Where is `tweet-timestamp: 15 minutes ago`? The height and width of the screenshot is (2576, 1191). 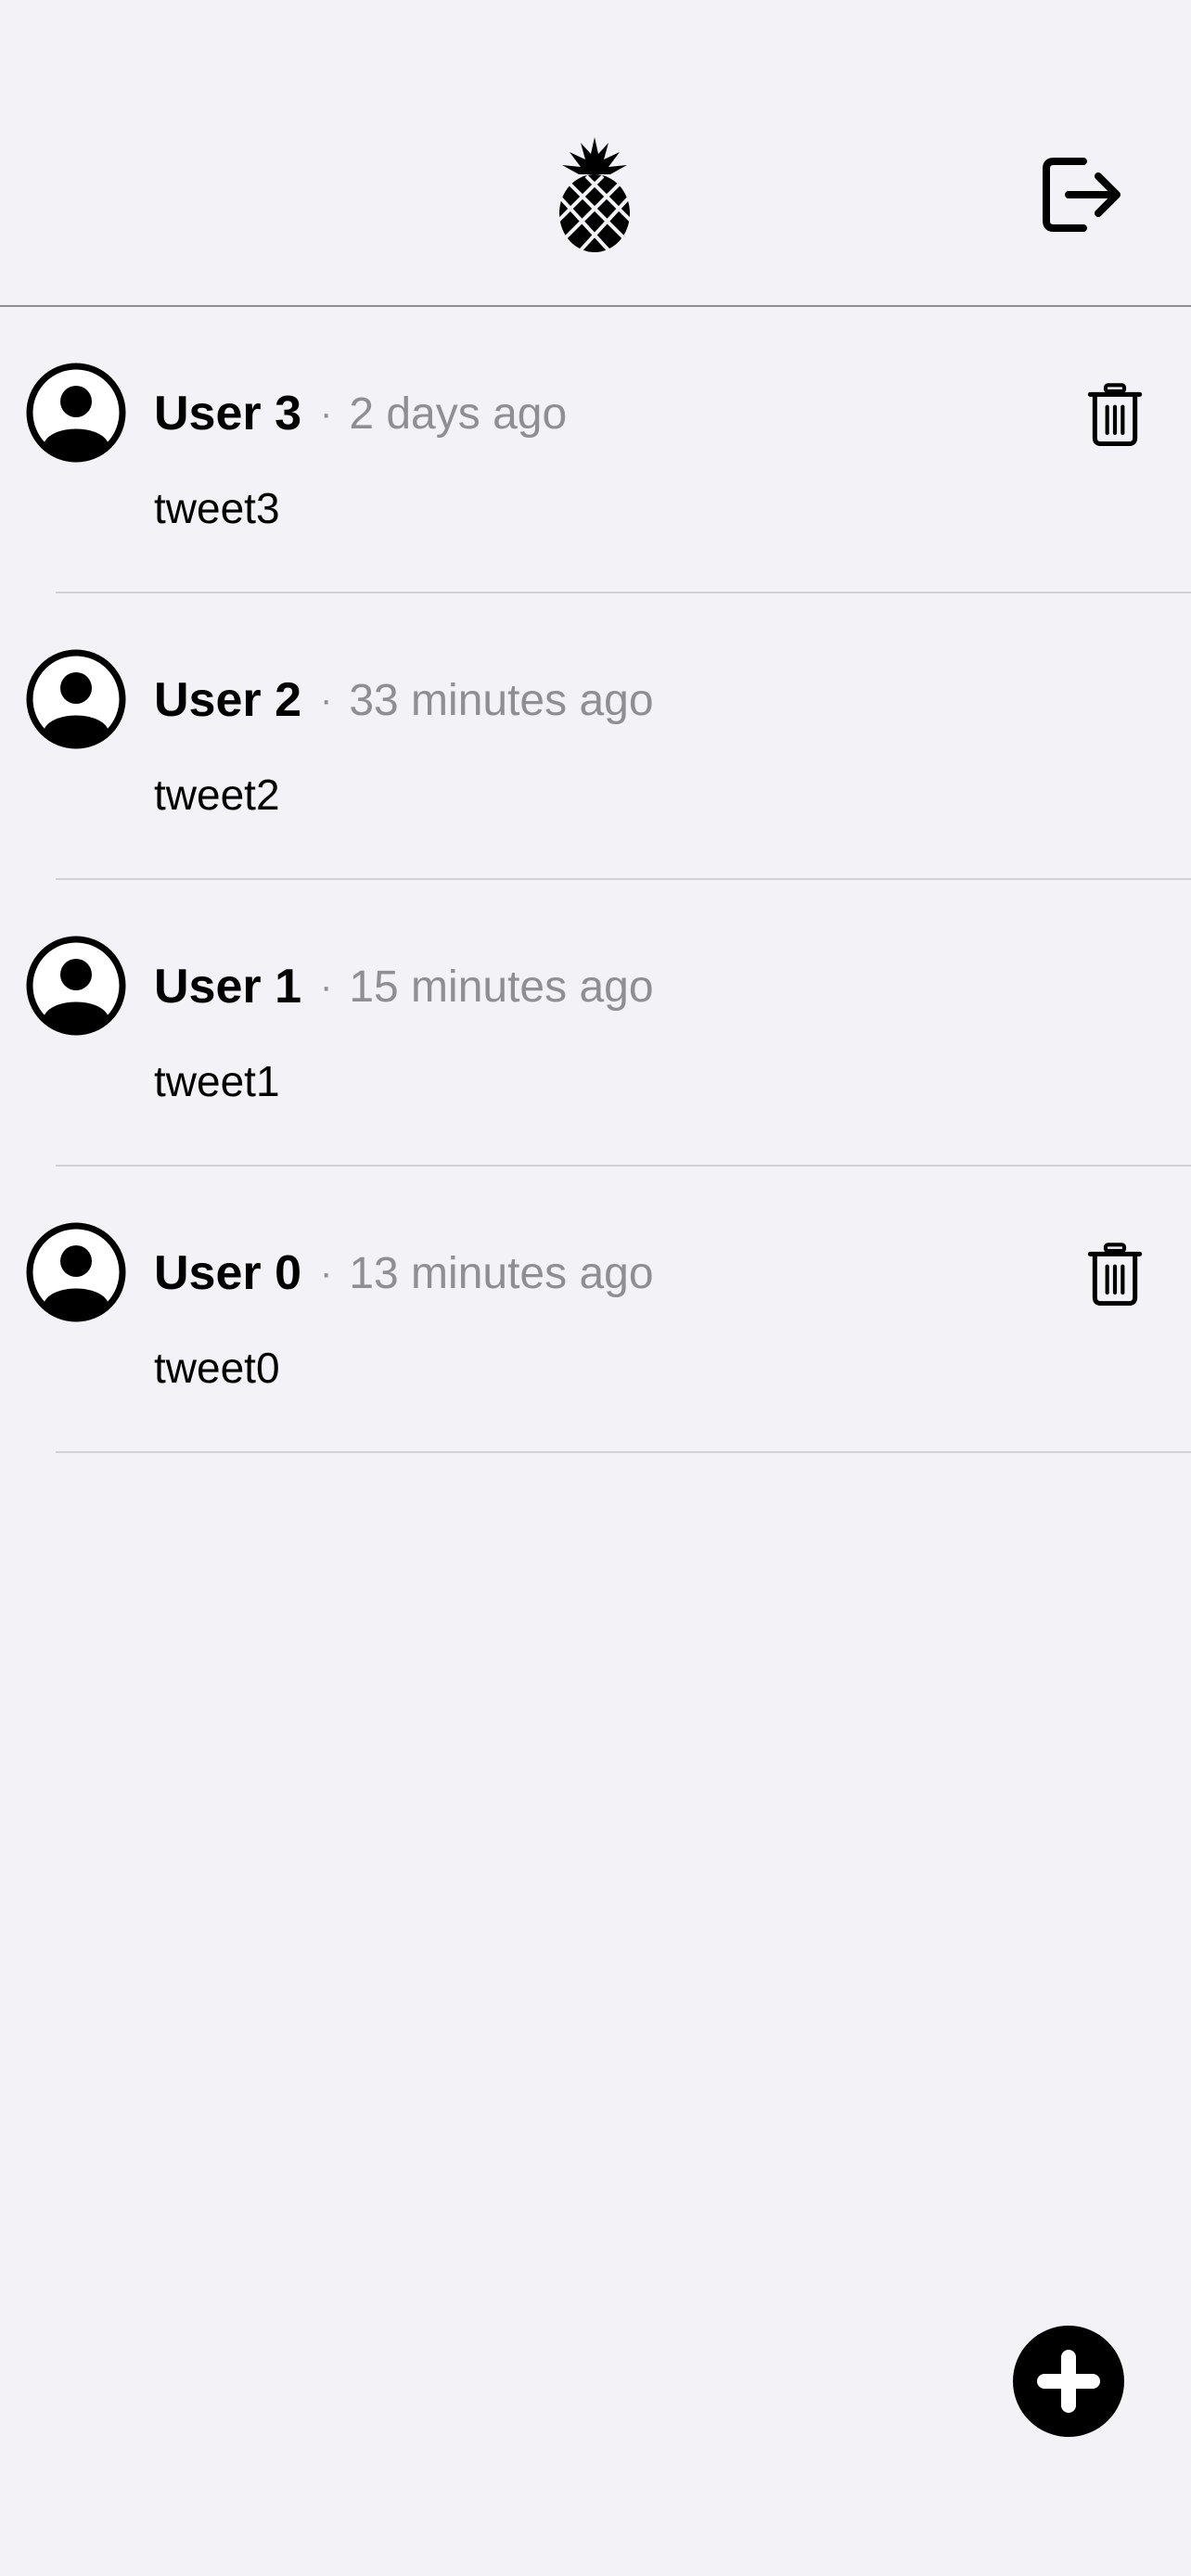 tweet-timestamp: 15 minutes ago is located at coordinates (501, 987).